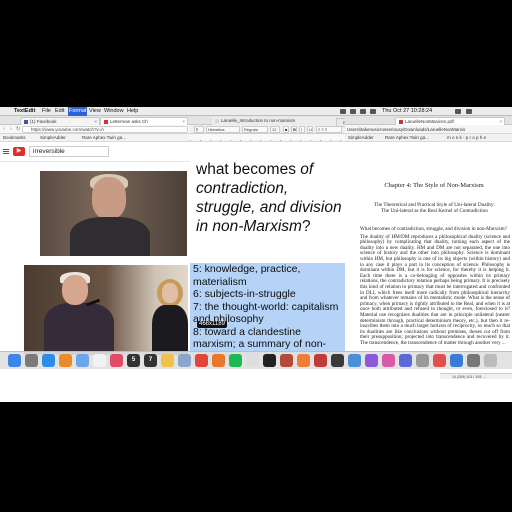 Image resolution: width=512 pixels, height=512 pixels. I want to click on itunes-icon, so click(116, 360).